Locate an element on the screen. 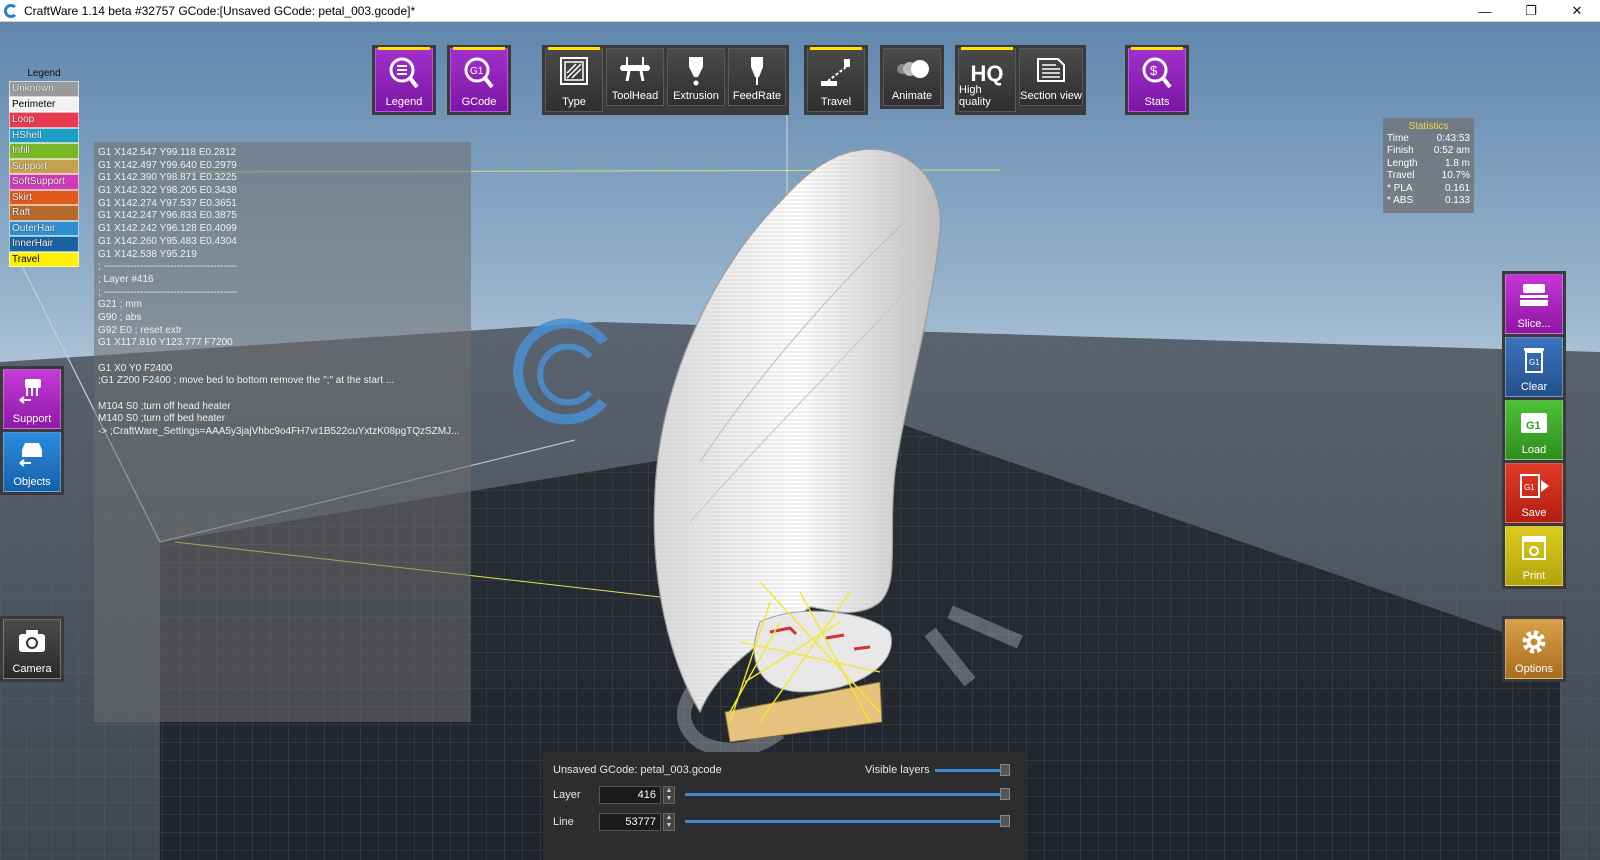 The image size is (1600, 860). statistics-label: Finish is located at coordinates (1400, 151).